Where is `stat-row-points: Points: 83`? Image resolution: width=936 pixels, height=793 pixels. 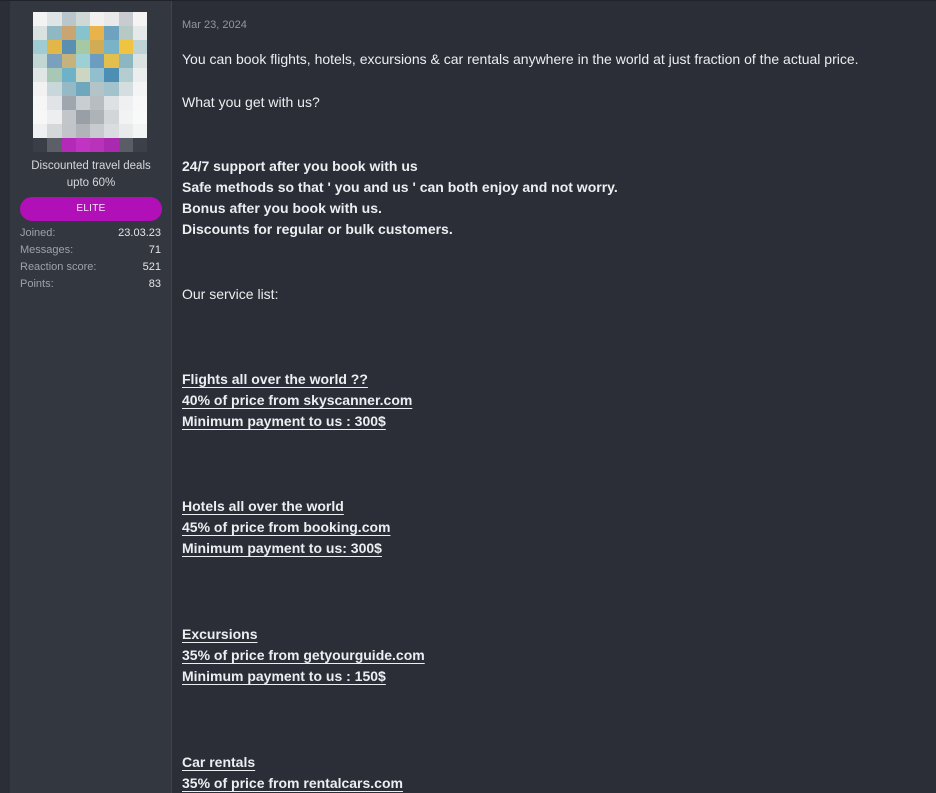
stat-row-points: Points: 83 is located at coordinates (90, 284).